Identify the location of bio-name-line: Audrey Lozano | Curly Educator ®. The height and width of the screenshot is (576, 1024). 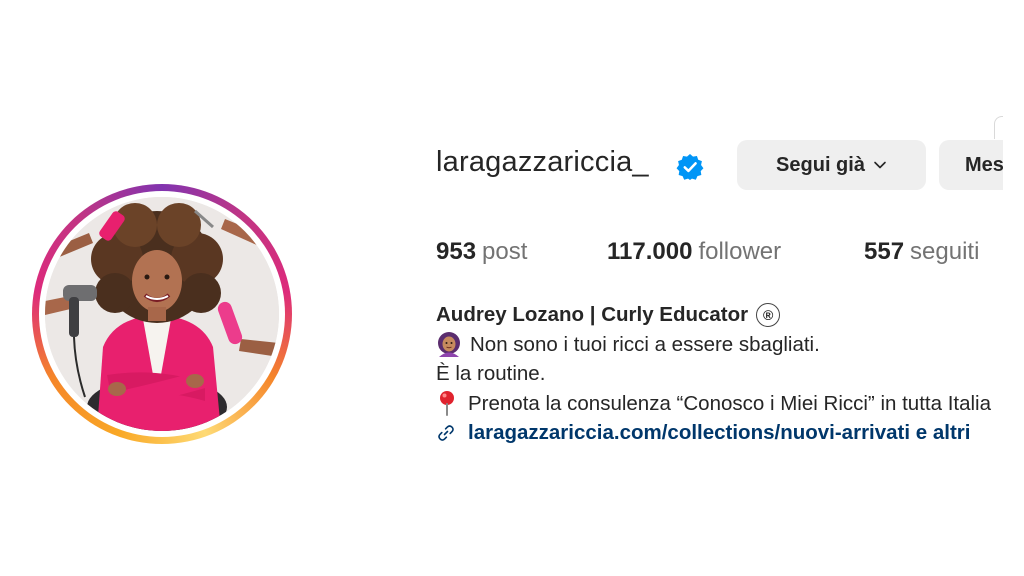
(720, 315).